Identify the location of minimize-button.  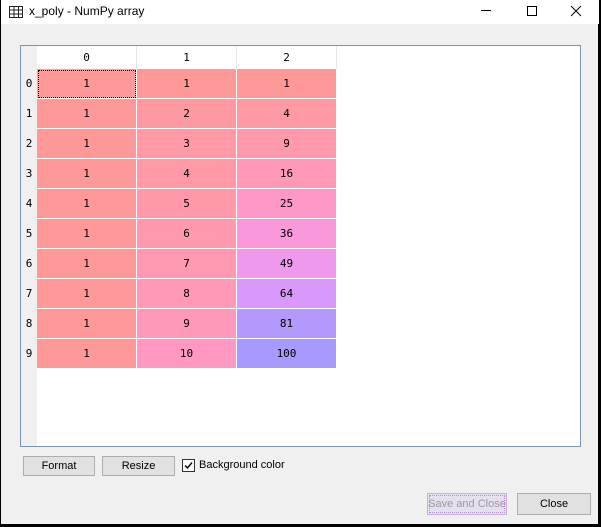
(486, 11).